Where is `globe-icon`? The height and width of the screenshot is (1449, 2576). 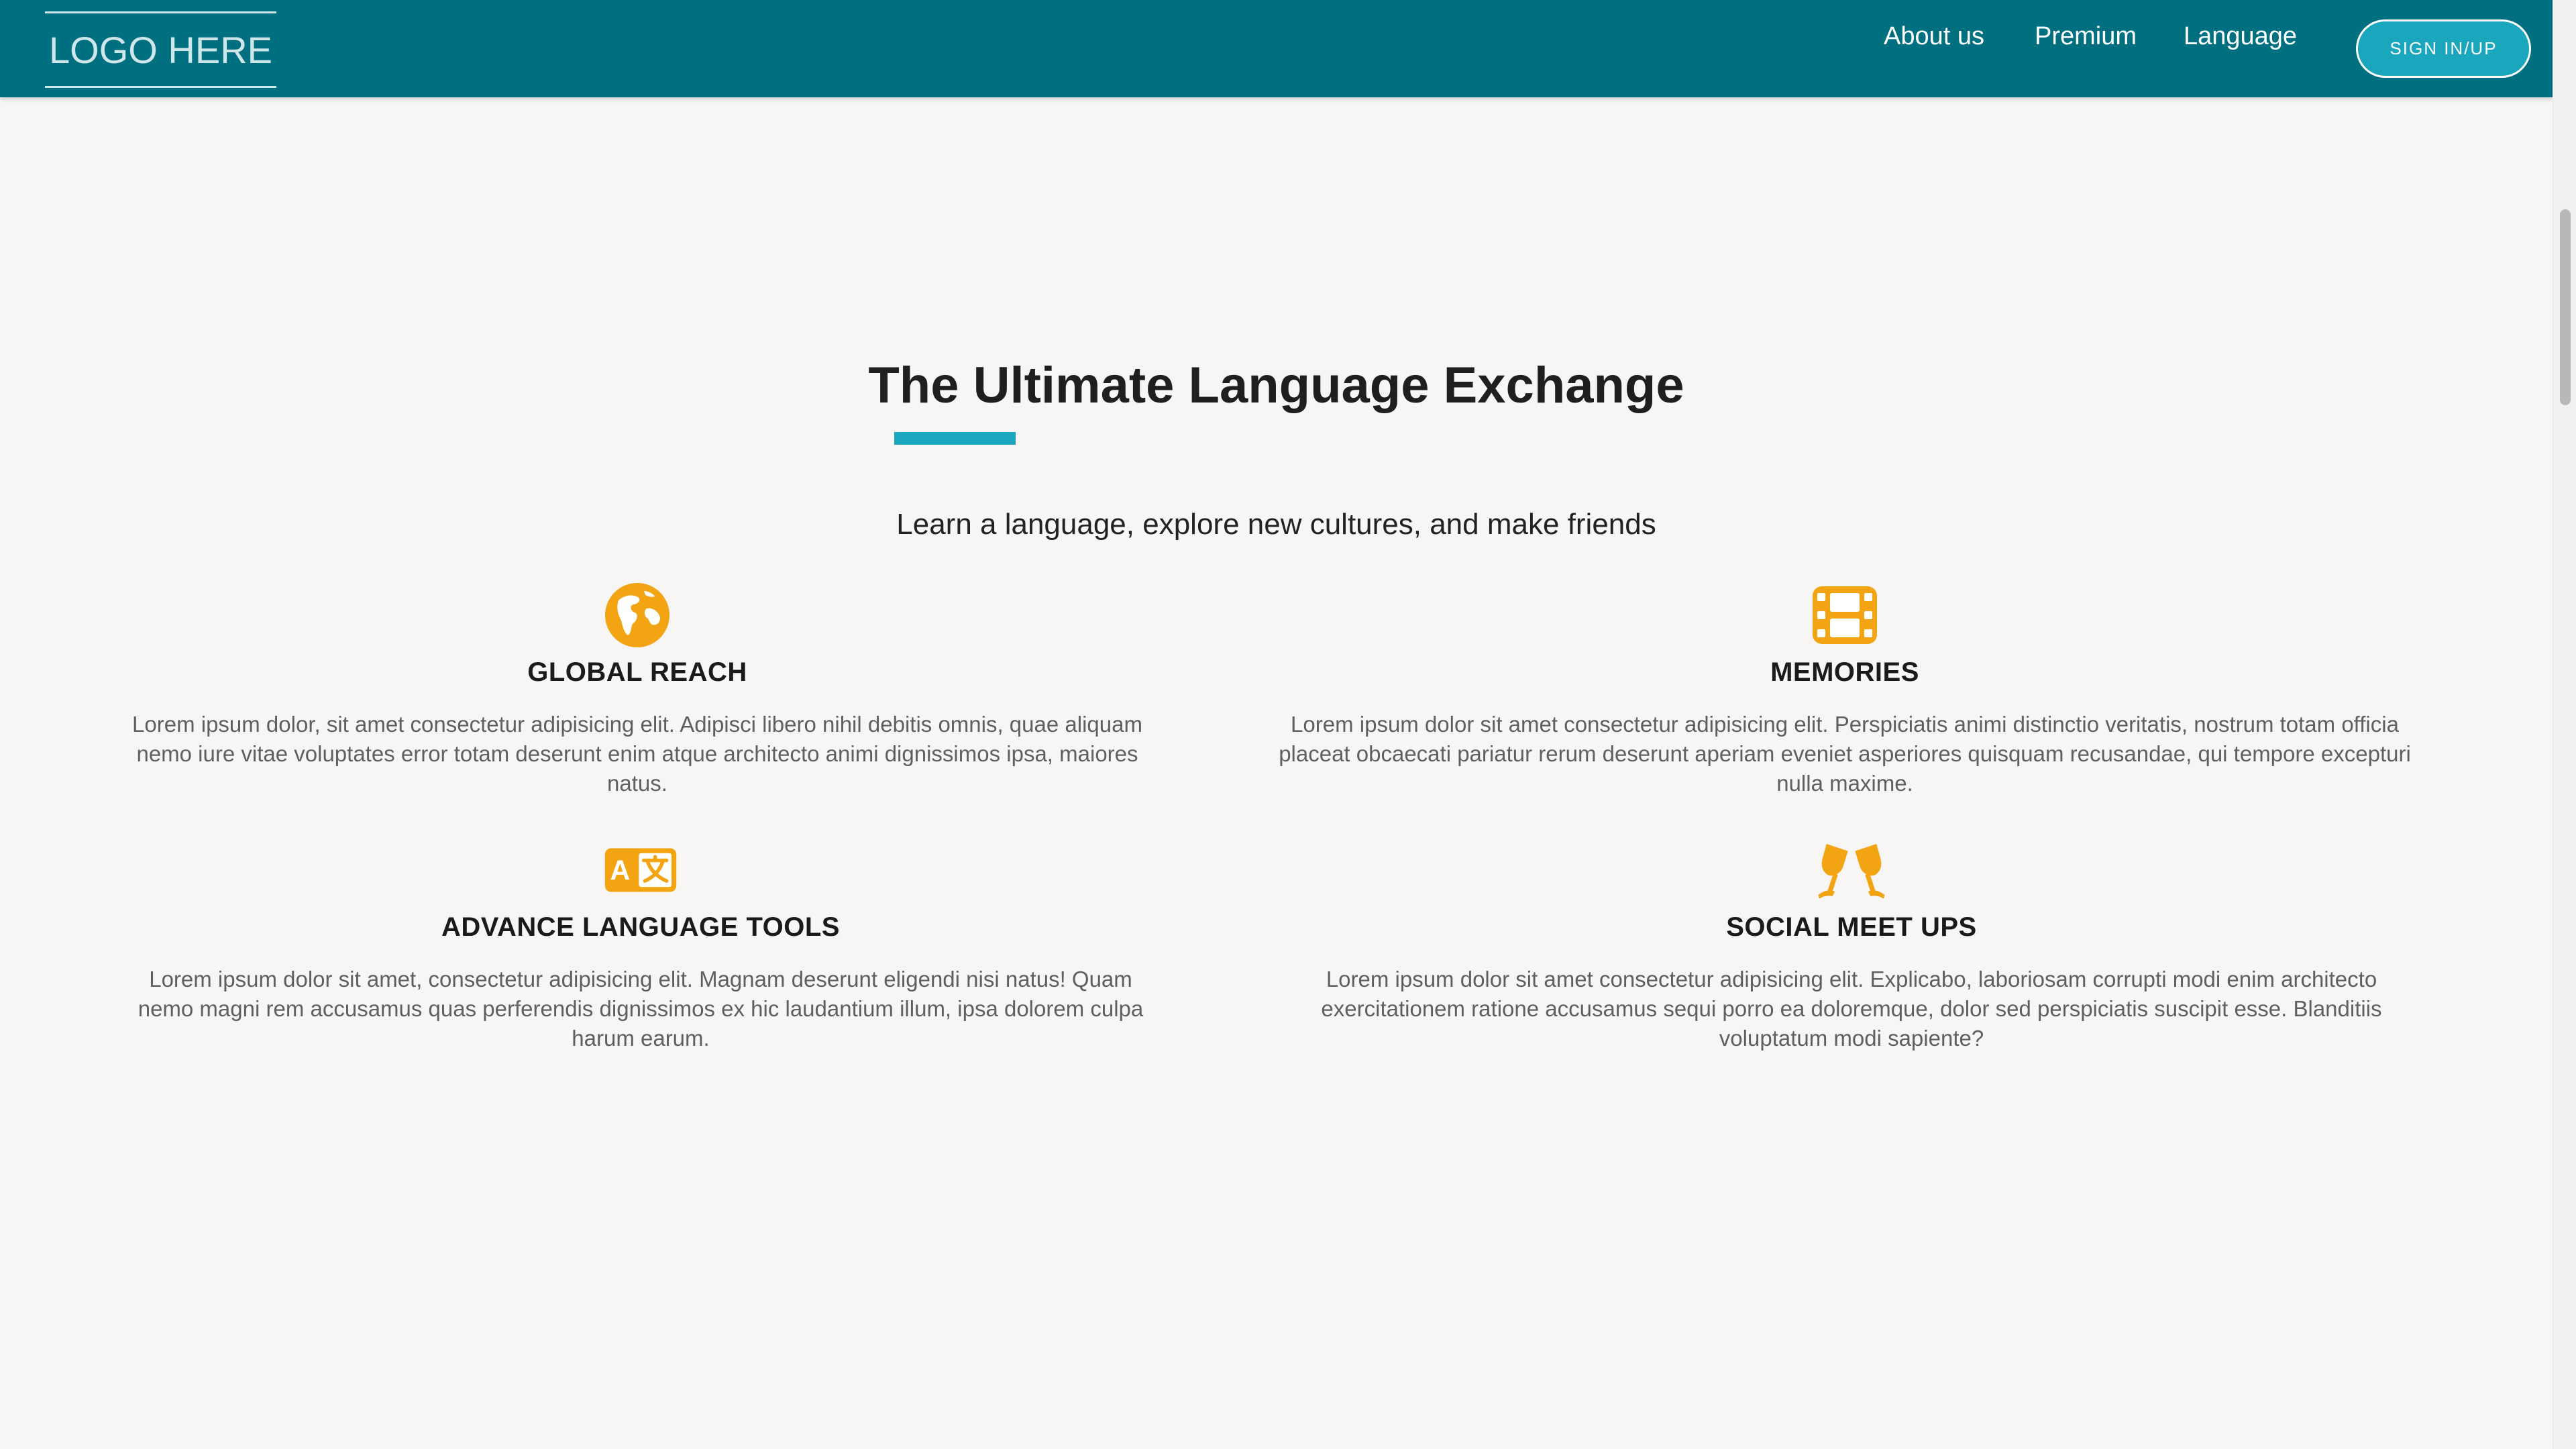
globe-icon is located at coordinates (637, 615).